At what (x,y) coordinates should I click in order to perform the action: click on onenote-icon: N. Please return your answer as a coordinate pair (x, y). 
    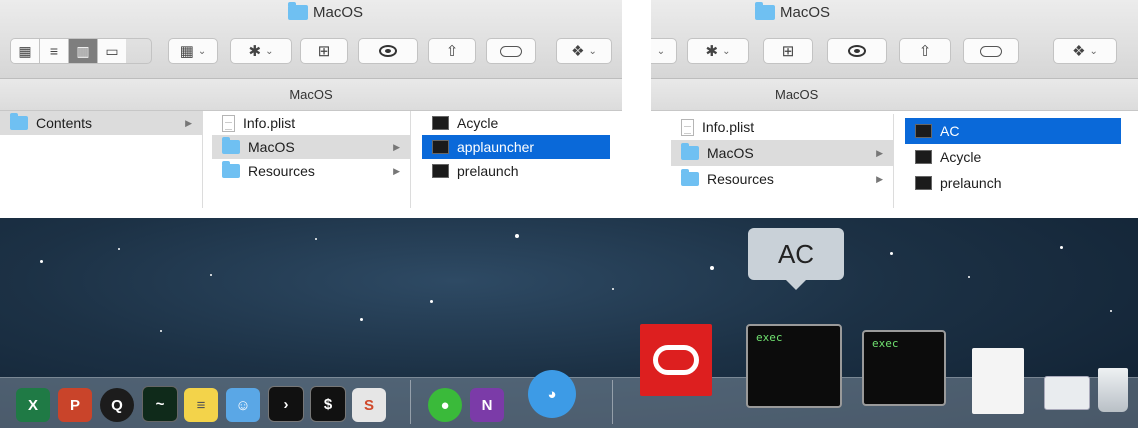
    Looking at the image, I should click on (487, 405).